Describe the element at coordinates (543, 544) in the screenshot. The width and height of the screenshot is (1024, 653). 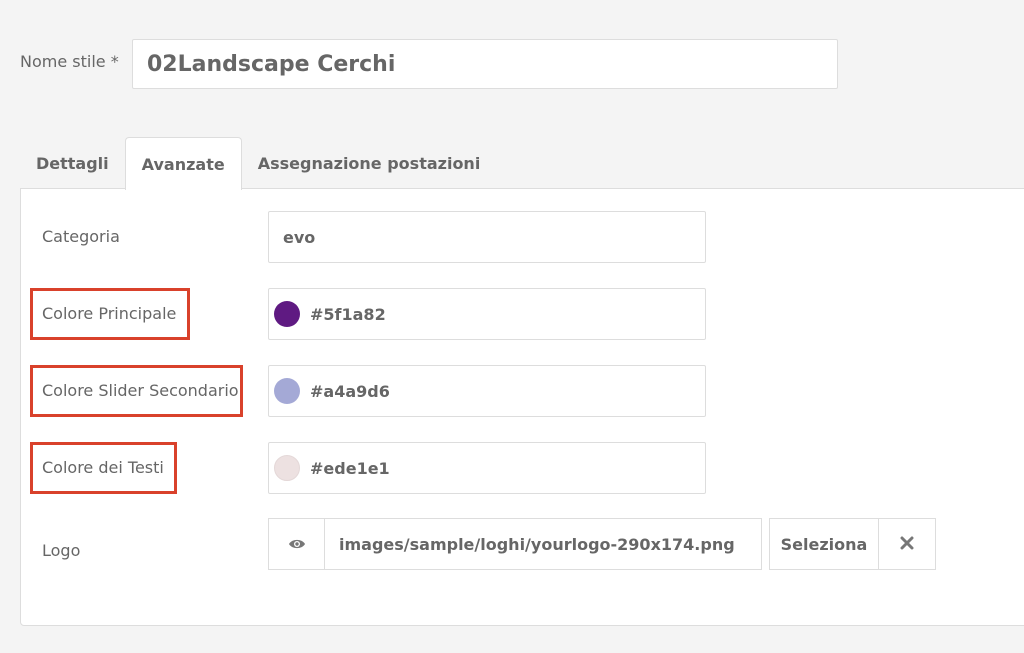
I see `logo-path-input: images/sample/loghi/yourlogo-290x174.png` at that location.